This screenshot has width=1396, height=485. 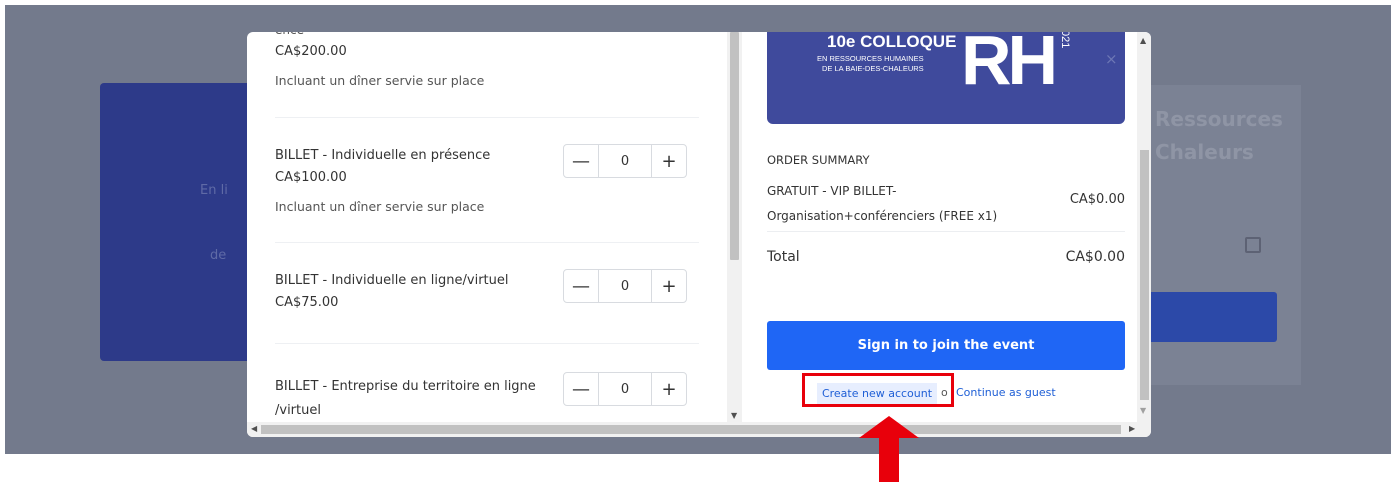 I want to click on rh-logo: RH, so click(x=1009, y=65).